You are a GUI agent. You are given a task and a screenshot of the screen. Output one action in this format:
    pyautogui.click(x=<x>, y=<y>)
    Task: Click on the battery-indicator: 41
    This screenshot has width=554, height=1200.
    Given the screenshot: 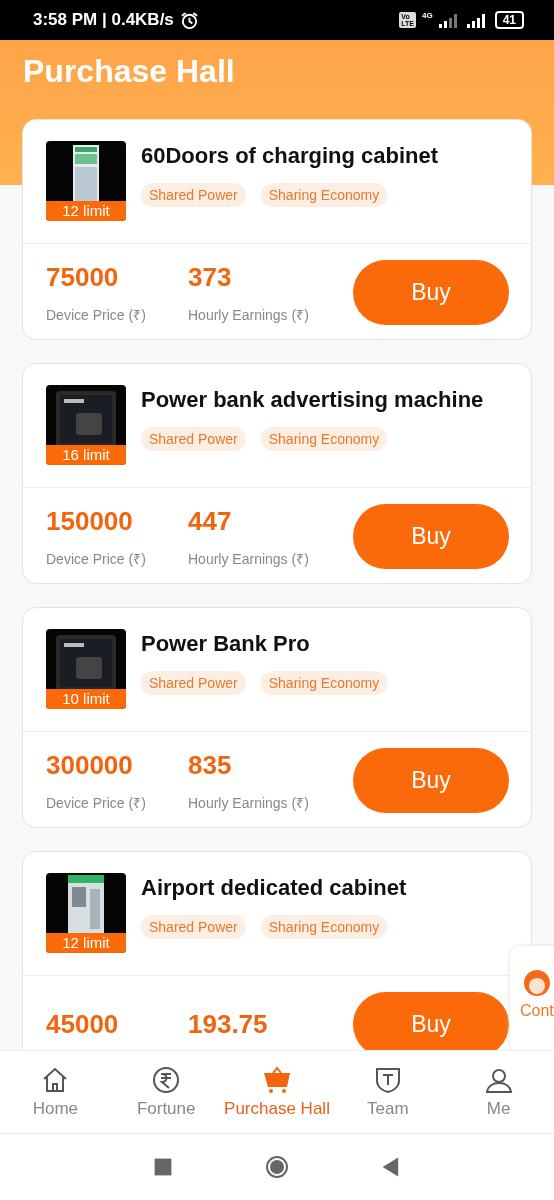 What is the action you would take?
    pyautogui.click(x=509, y=20)
    